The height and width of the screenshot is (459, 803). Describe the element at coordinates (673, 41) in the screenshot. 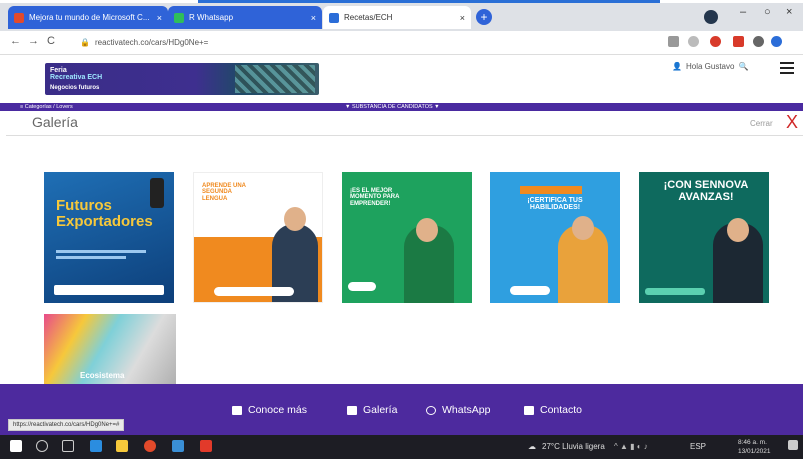

I see `key-icon` at that location.